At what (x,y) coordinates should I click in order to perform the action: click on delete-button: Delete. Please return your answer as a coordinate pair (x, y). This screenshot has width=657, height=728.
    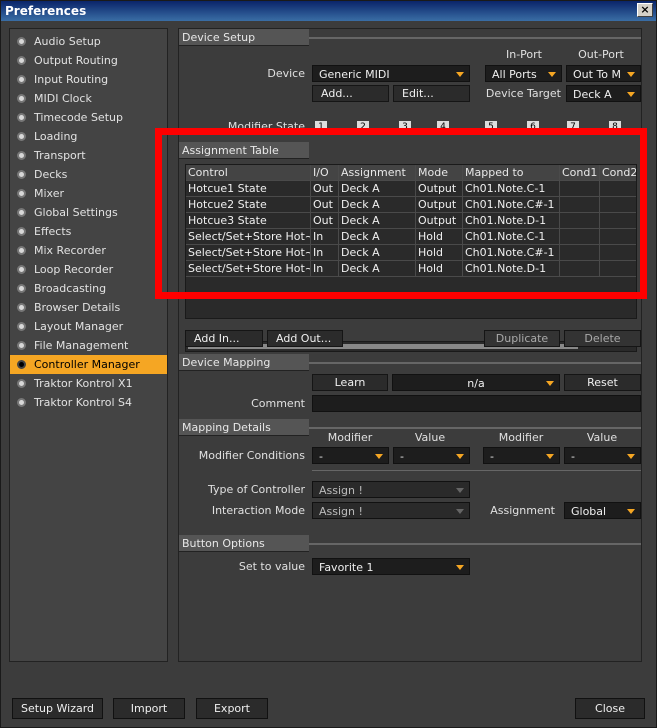
    Looking at the image, I should click on (602, 338).